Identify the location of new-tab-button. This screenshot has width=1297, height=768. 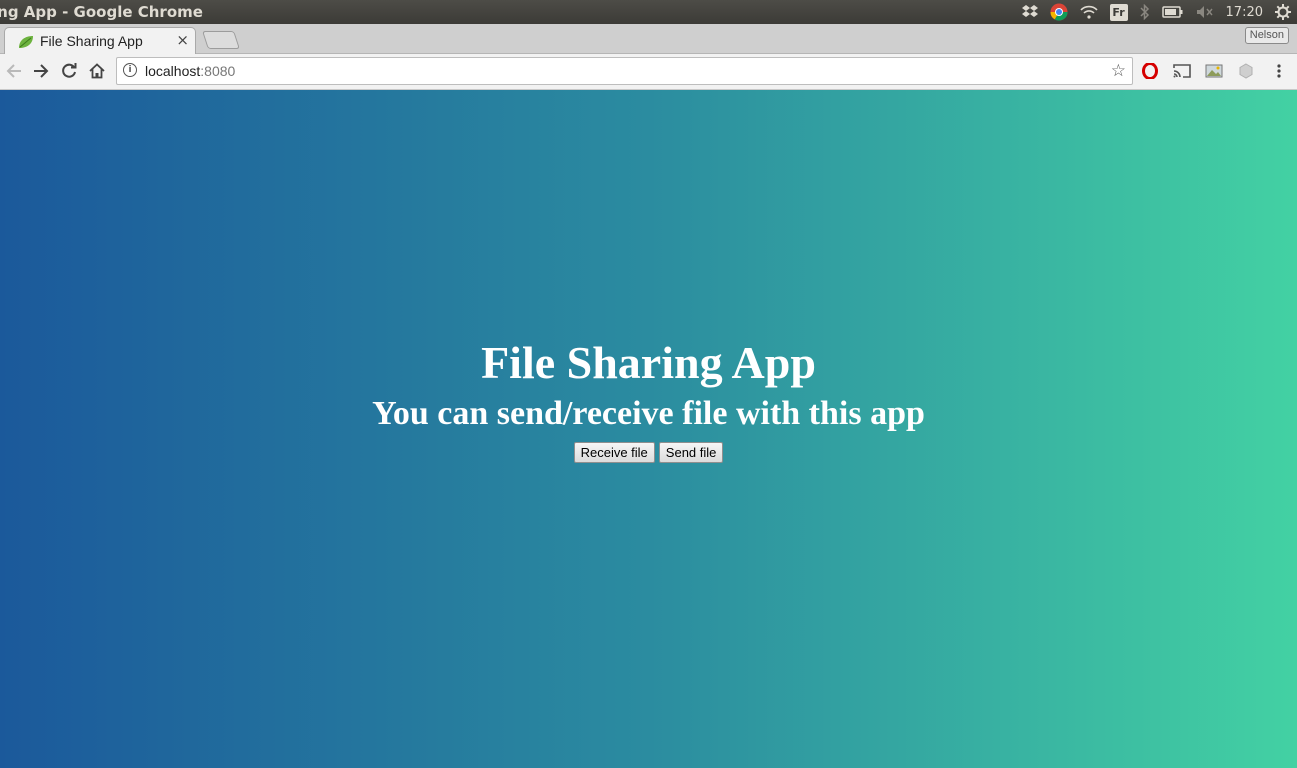
(221, 40).